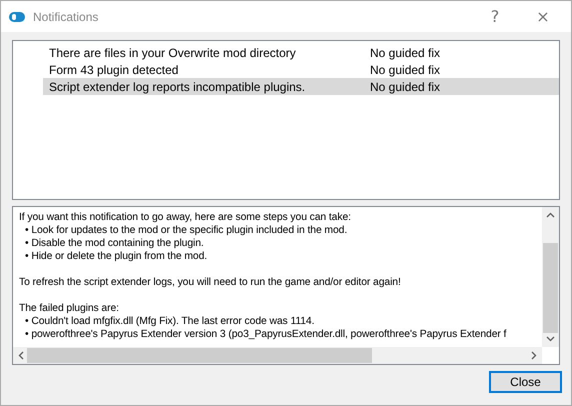  What do you see at coordinates (543, 16) in the screenshot?
I see `close-button: ×` at bounding box center [543, 16].